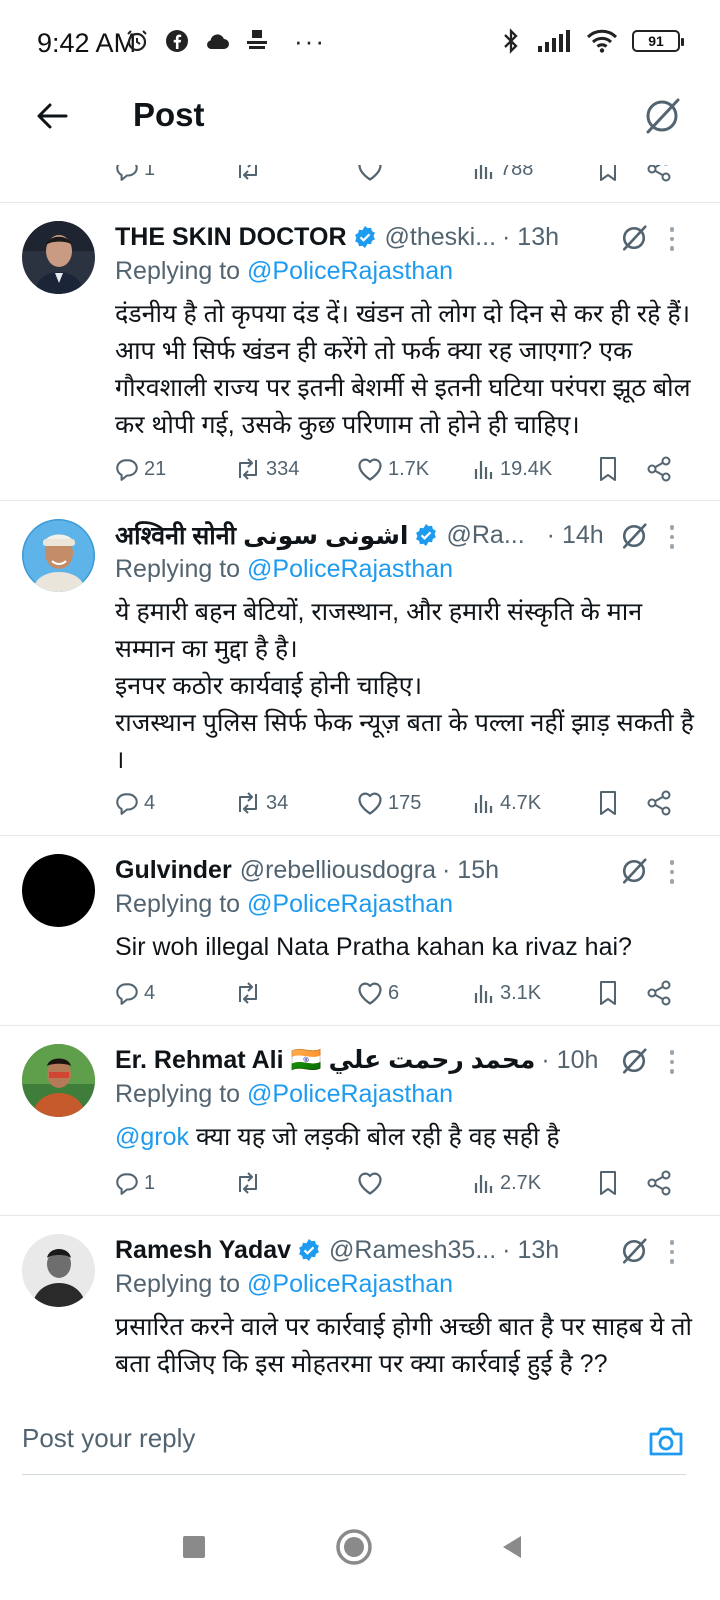  Describe the element at coordinates (325, 1060) in the screenshot. I see `author-name: Er. Rehmat Ali 🇮🇳 محمد رحمت علي` at that location.